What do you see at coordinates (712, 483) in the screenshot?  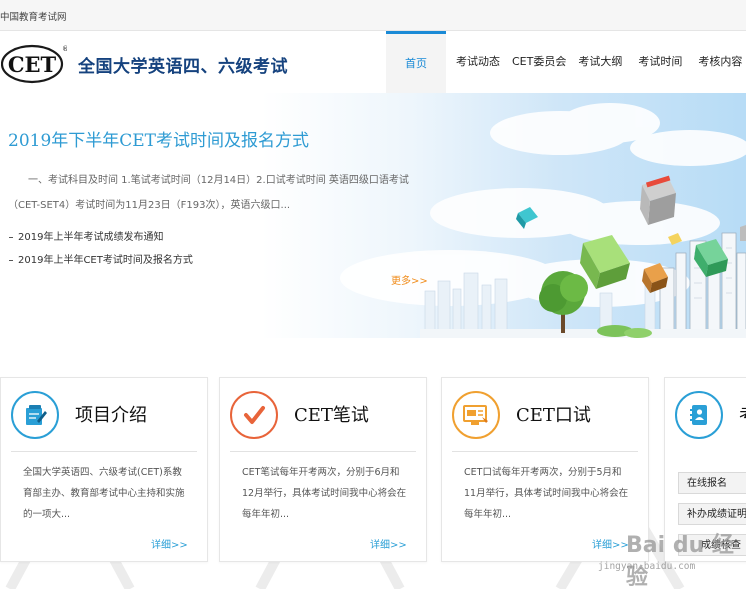 I see `online-registration-button: 在线报名` at bounding box center [712, 483].